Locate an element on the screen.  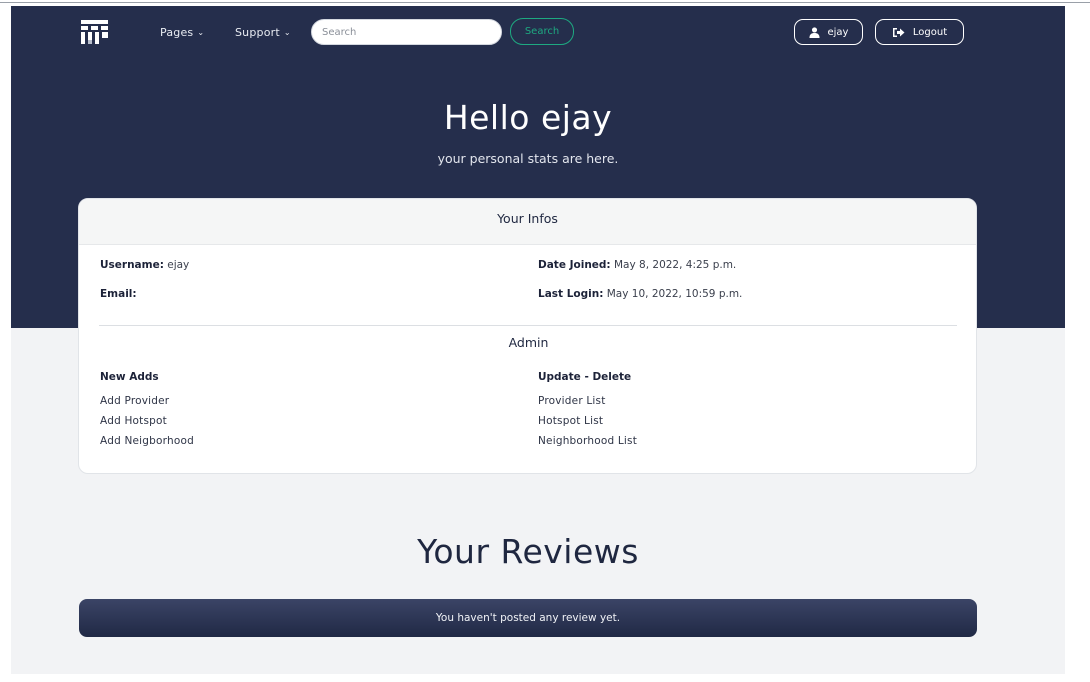
email-field: Email: is located at coordinates (118, 294).